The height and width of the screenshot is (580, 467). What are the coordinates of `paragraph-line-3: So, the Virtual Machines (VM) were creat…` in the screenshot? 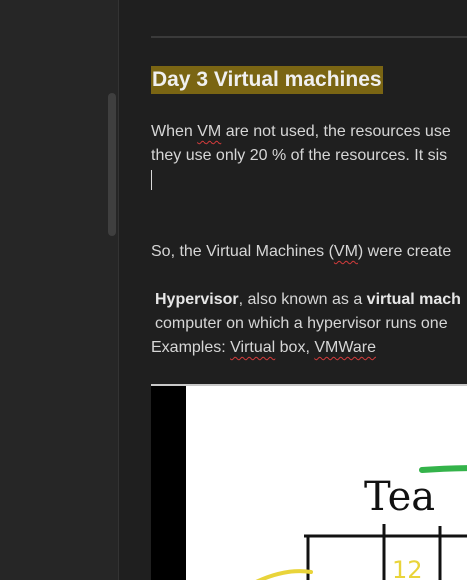 It's located at (301, 252).